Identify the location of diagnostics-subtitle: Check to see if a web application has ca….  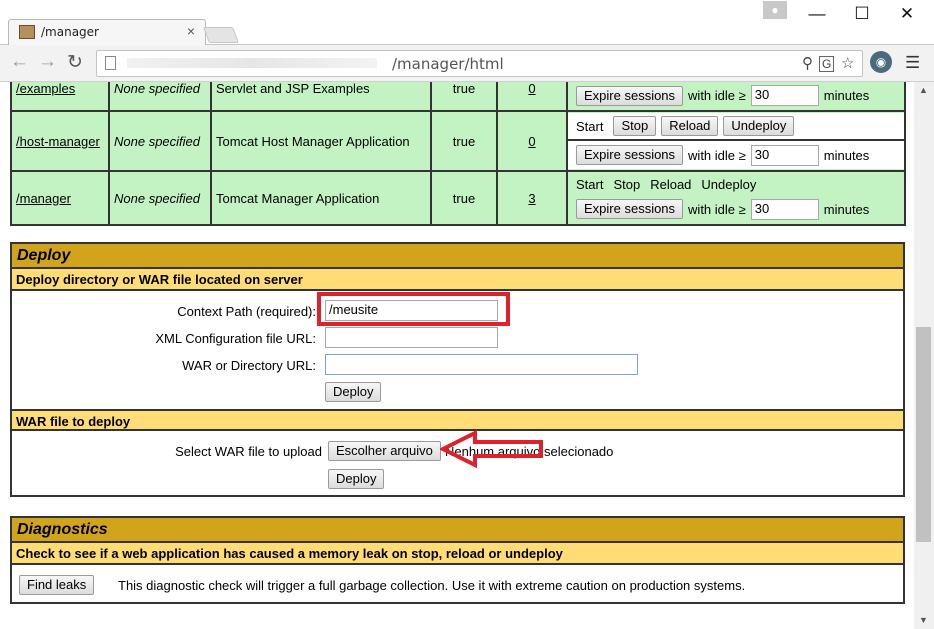
(457, 554).